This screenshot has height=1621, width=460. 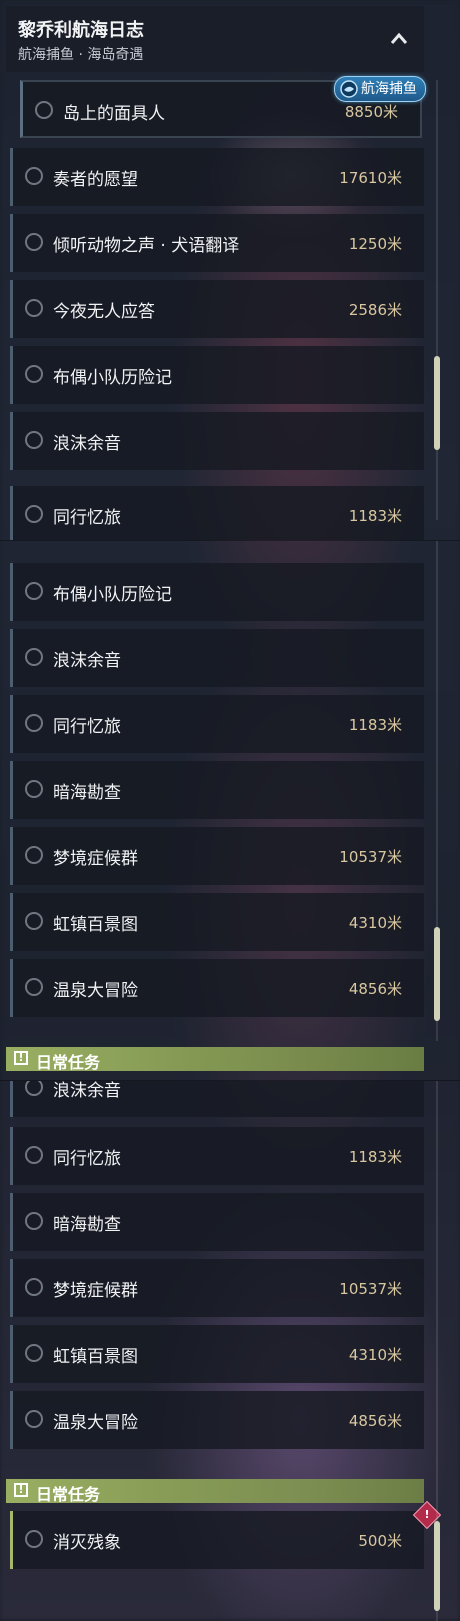 I want to click on quest-row: 倾听动物之声 · 犬语翻译 1250米, so click(x=217, y=243).